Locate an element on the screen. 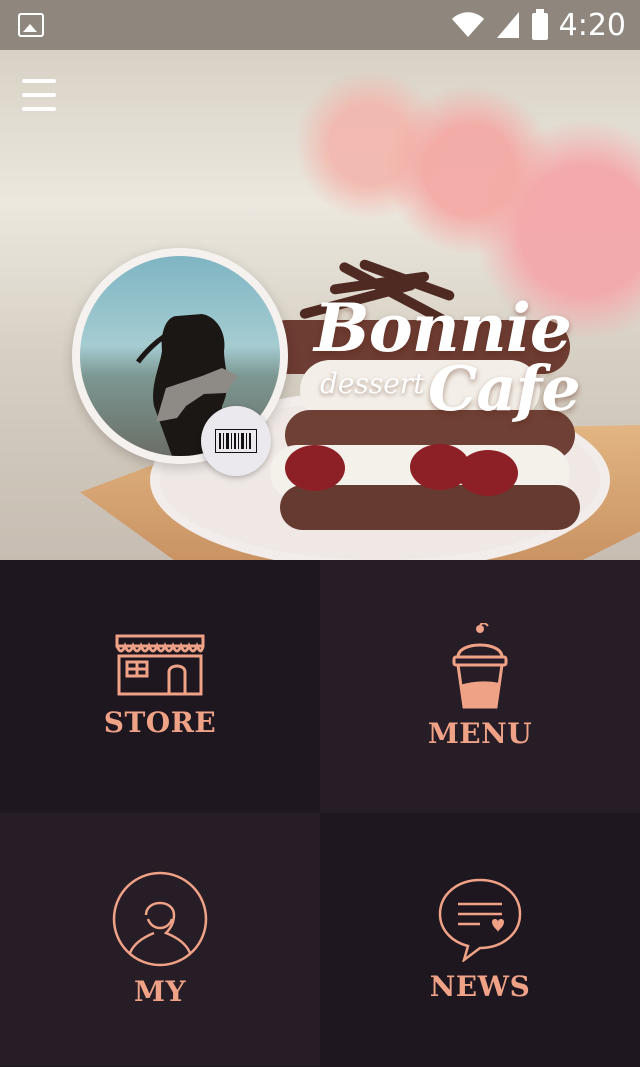  clock: 4:20 is located at coordinates (592, 25).